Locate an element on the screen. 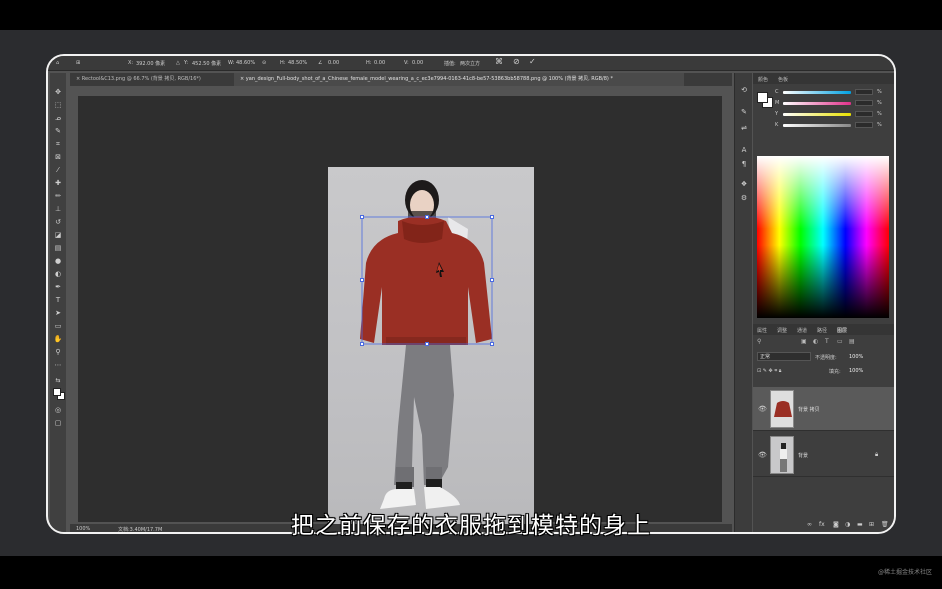  brush-settings-icon: ✎ is located at coordinates (744, 112).